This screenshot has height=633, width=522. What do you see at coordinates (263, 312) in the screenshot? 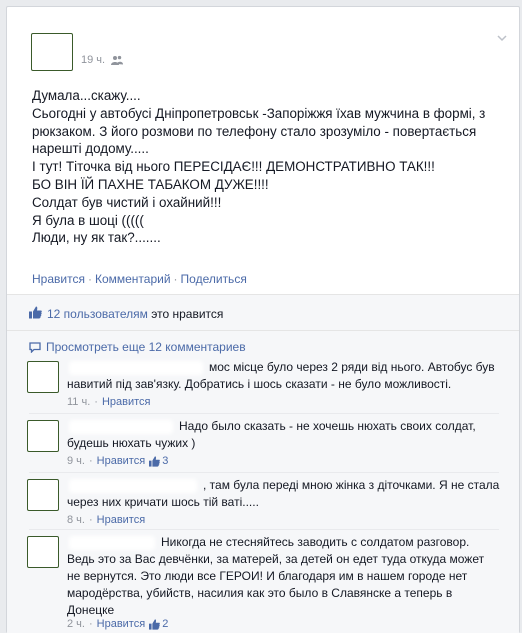
I see `likes-summary: 12 пользователям это нравится` at bounding box center [263, 312].